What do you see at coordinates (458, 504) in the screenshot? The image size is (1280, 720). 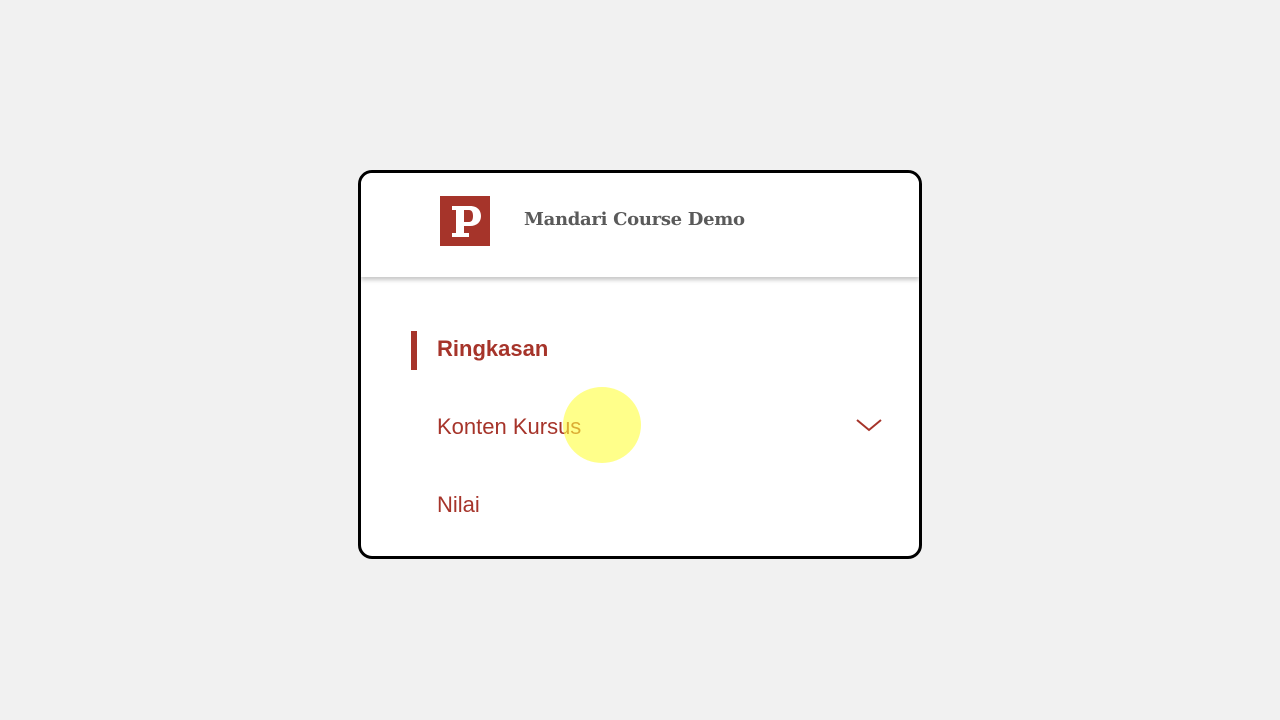 I see `nav-item-label: Nilai` at bounding box center [458, 504].